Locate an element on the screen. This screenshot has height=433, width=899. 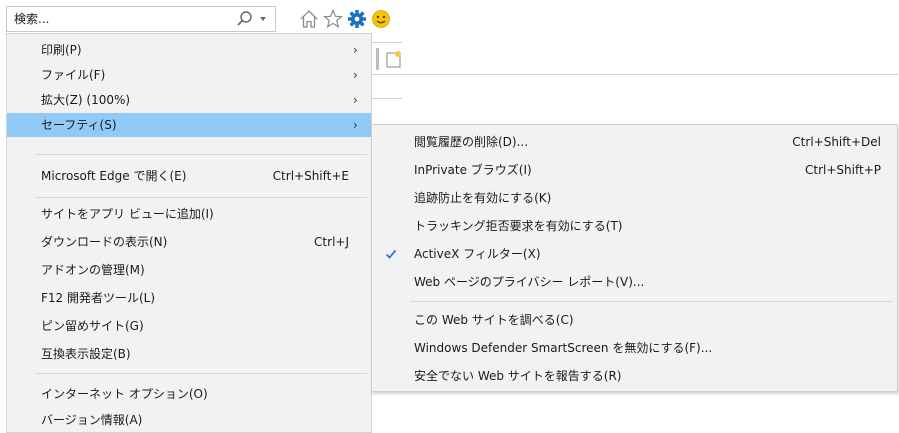
menu-item-label: ダウンロードの表示(N) is located at coordinates (104, 242).